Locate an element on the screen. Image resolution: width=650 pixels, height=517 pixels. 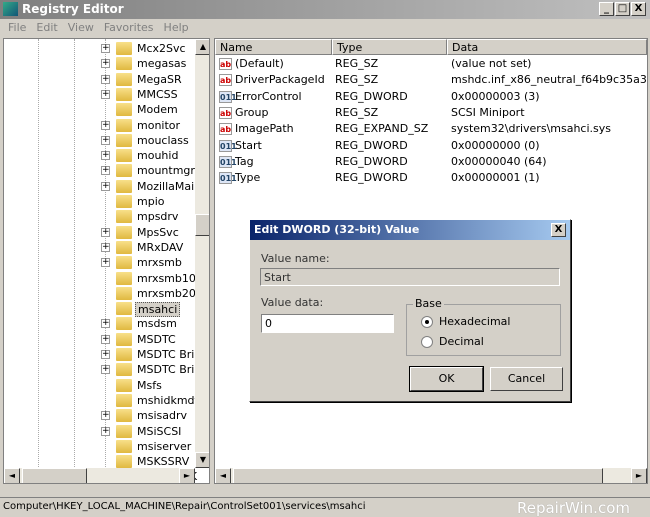
tree-item: + msisadrv is located at coordinates (99, 415).